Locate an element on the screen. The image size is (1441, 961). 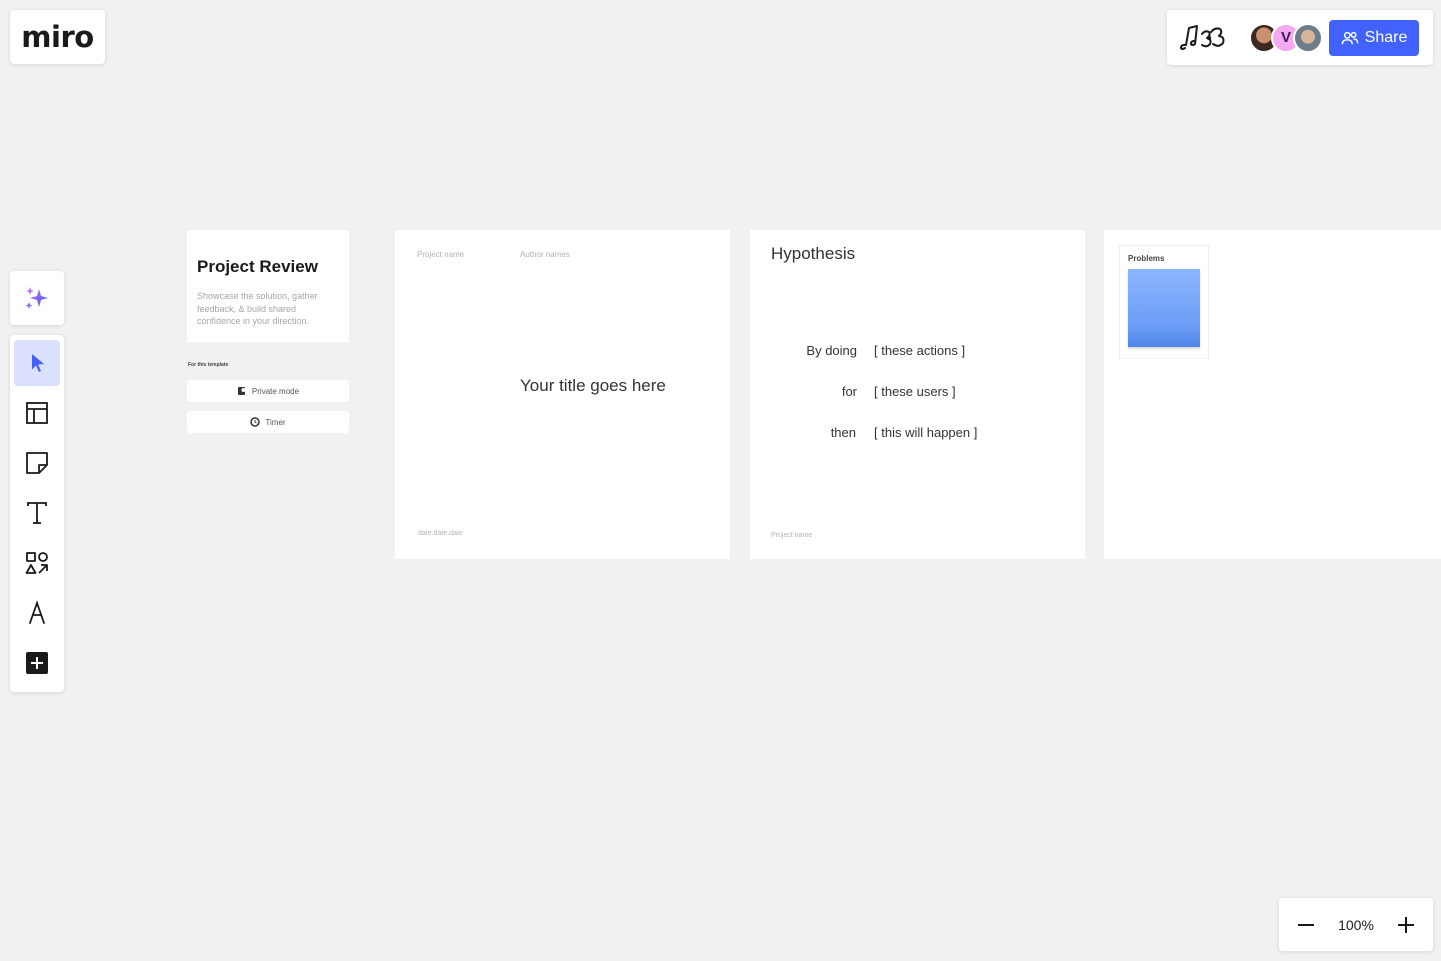
cursor-icon is located at coordinates (38, 363).